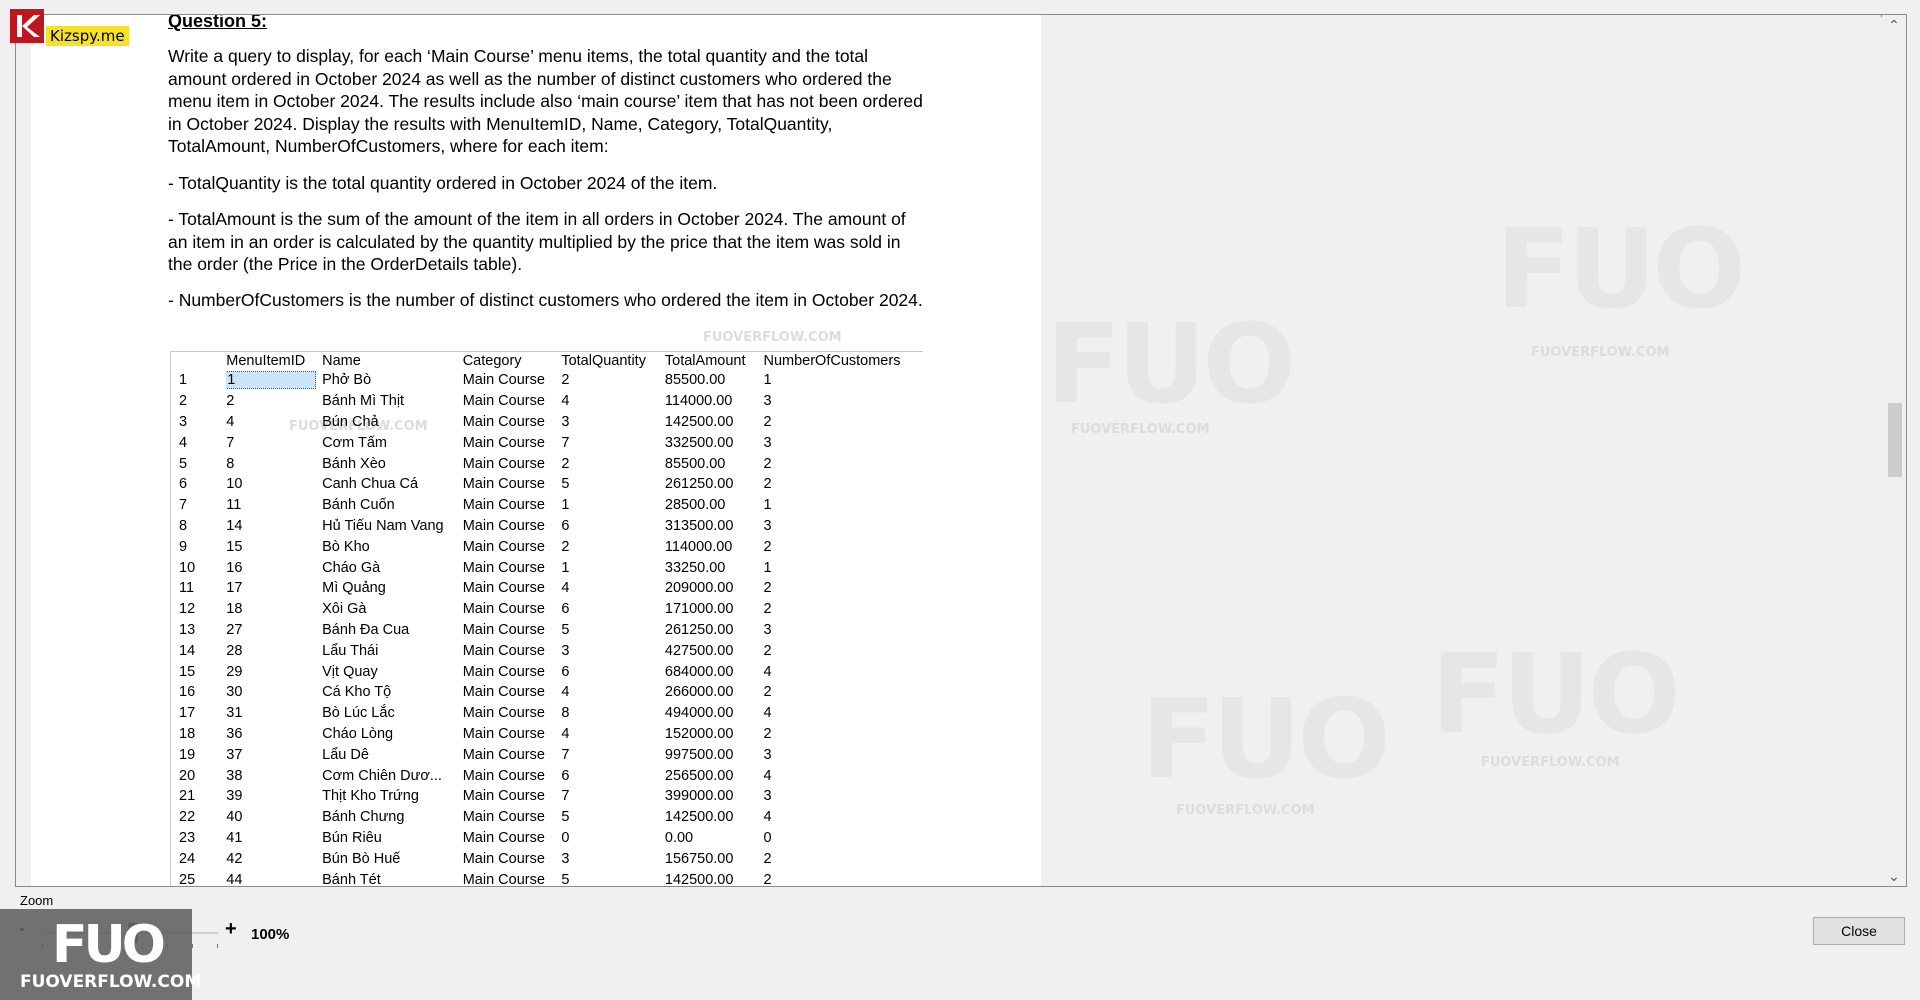 Image resolution: width=1920 pixels, height=1000 pixels. I want to click on table-row: 19 37 Lẩu Dê Main Course 7 997500.00 3, so click(547, 754).